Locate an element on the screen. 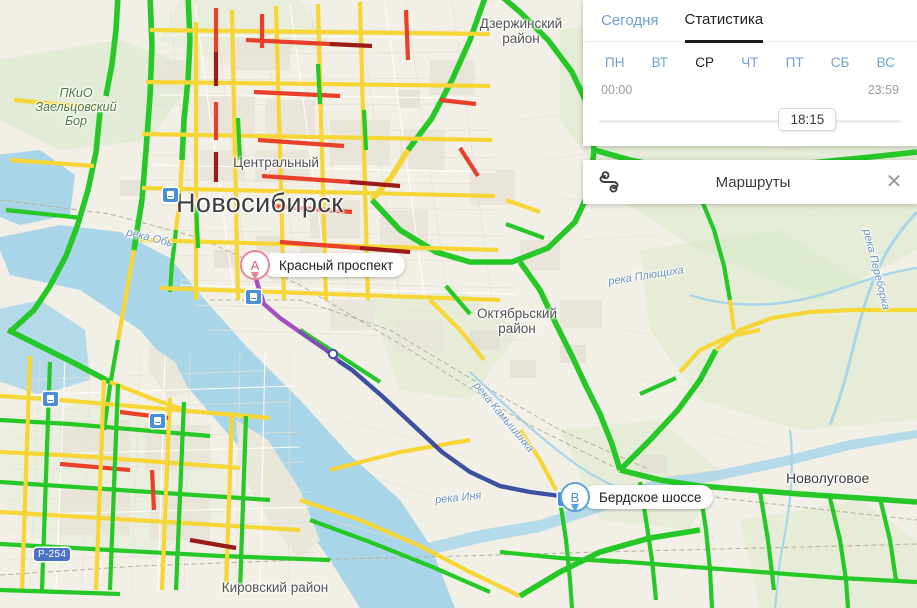 The height and width of the screenshot is (608, 917). route-marker-b: B Бердское шоссе is located at coordinates (637, 497).